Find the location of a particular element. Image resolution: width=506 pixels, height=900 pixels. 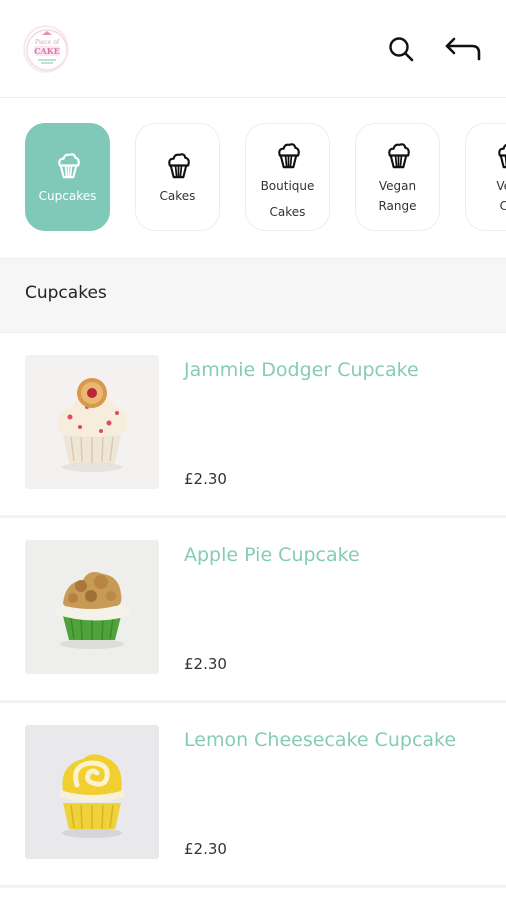

back-arrow-icon is located at coordinates (463, 49).